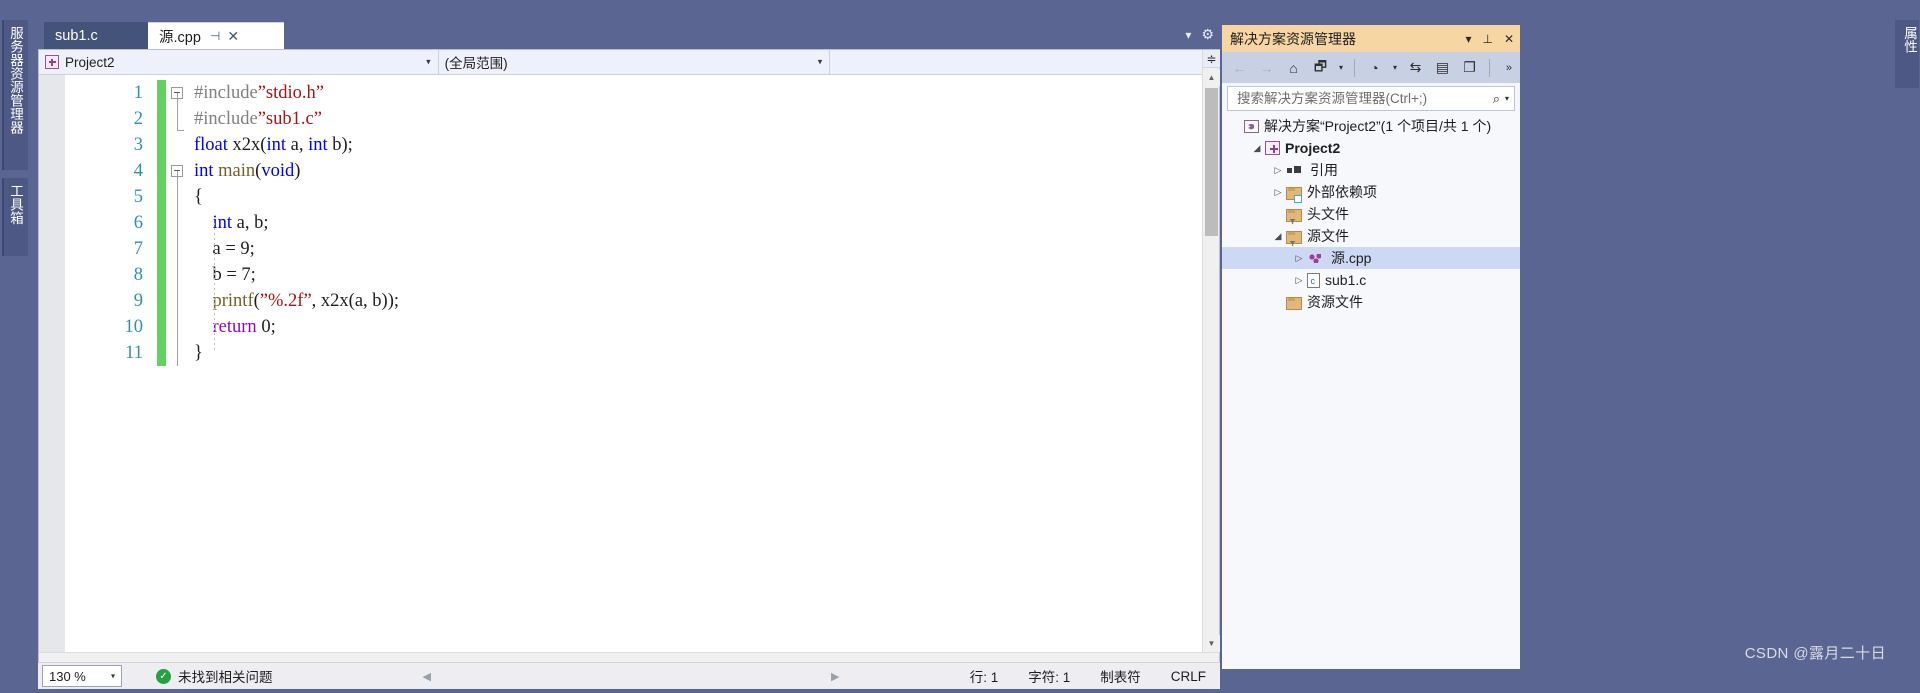 The width and height of the screenshot is (1920, 693). I want to click on tree-item: ◢ 源文件, so click(1371, 236).